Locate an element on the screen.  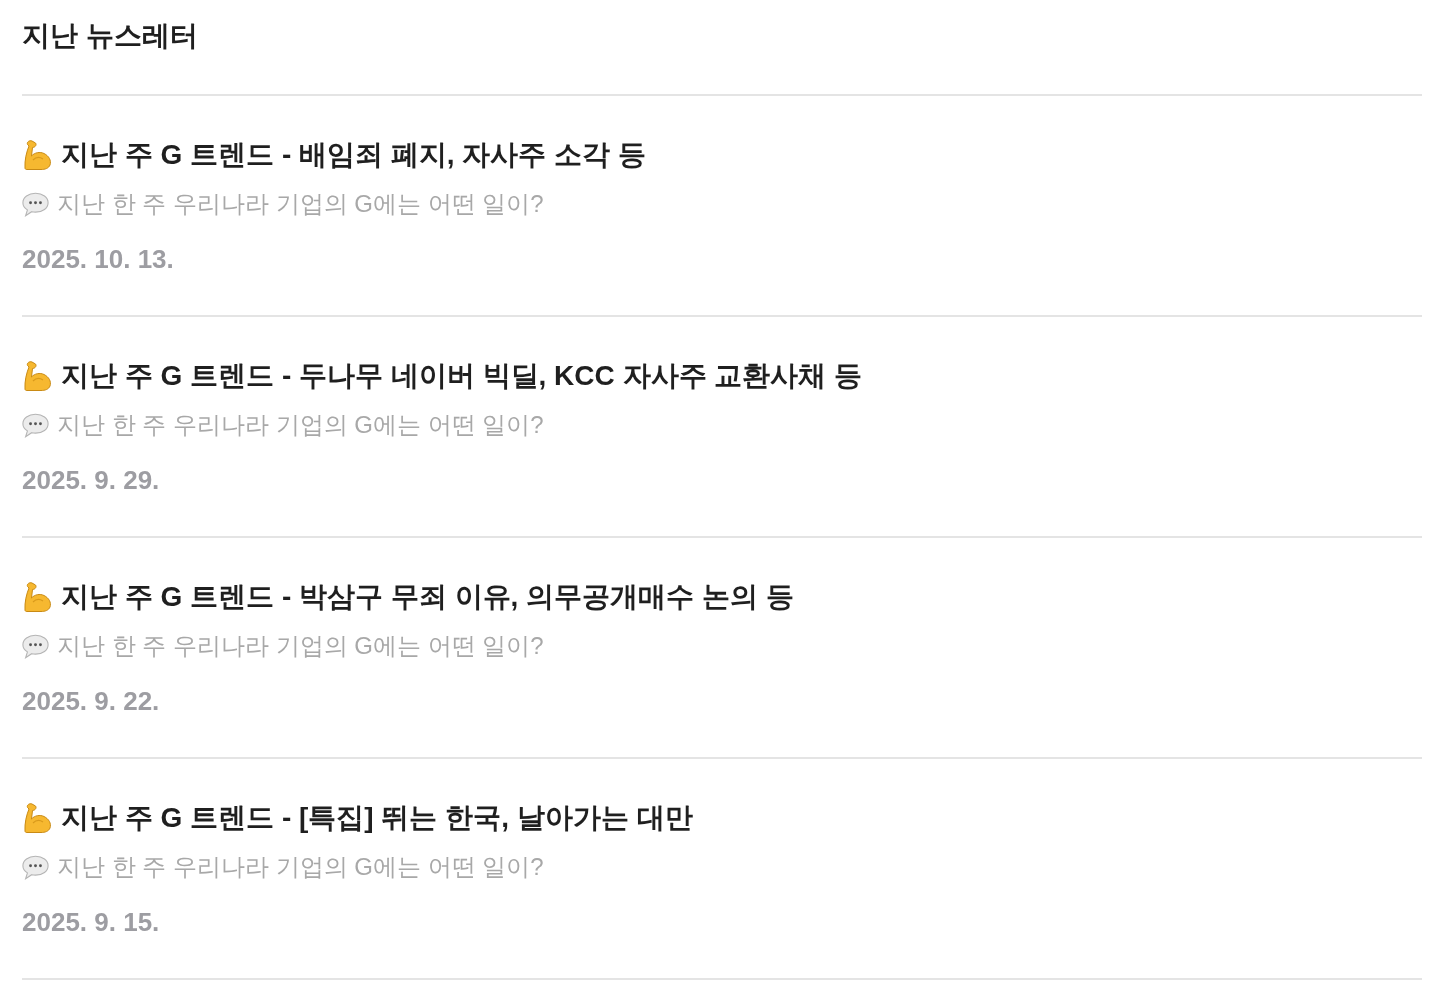
page-title: 지난 뉴스레터 is located at coordinates (110, 36).